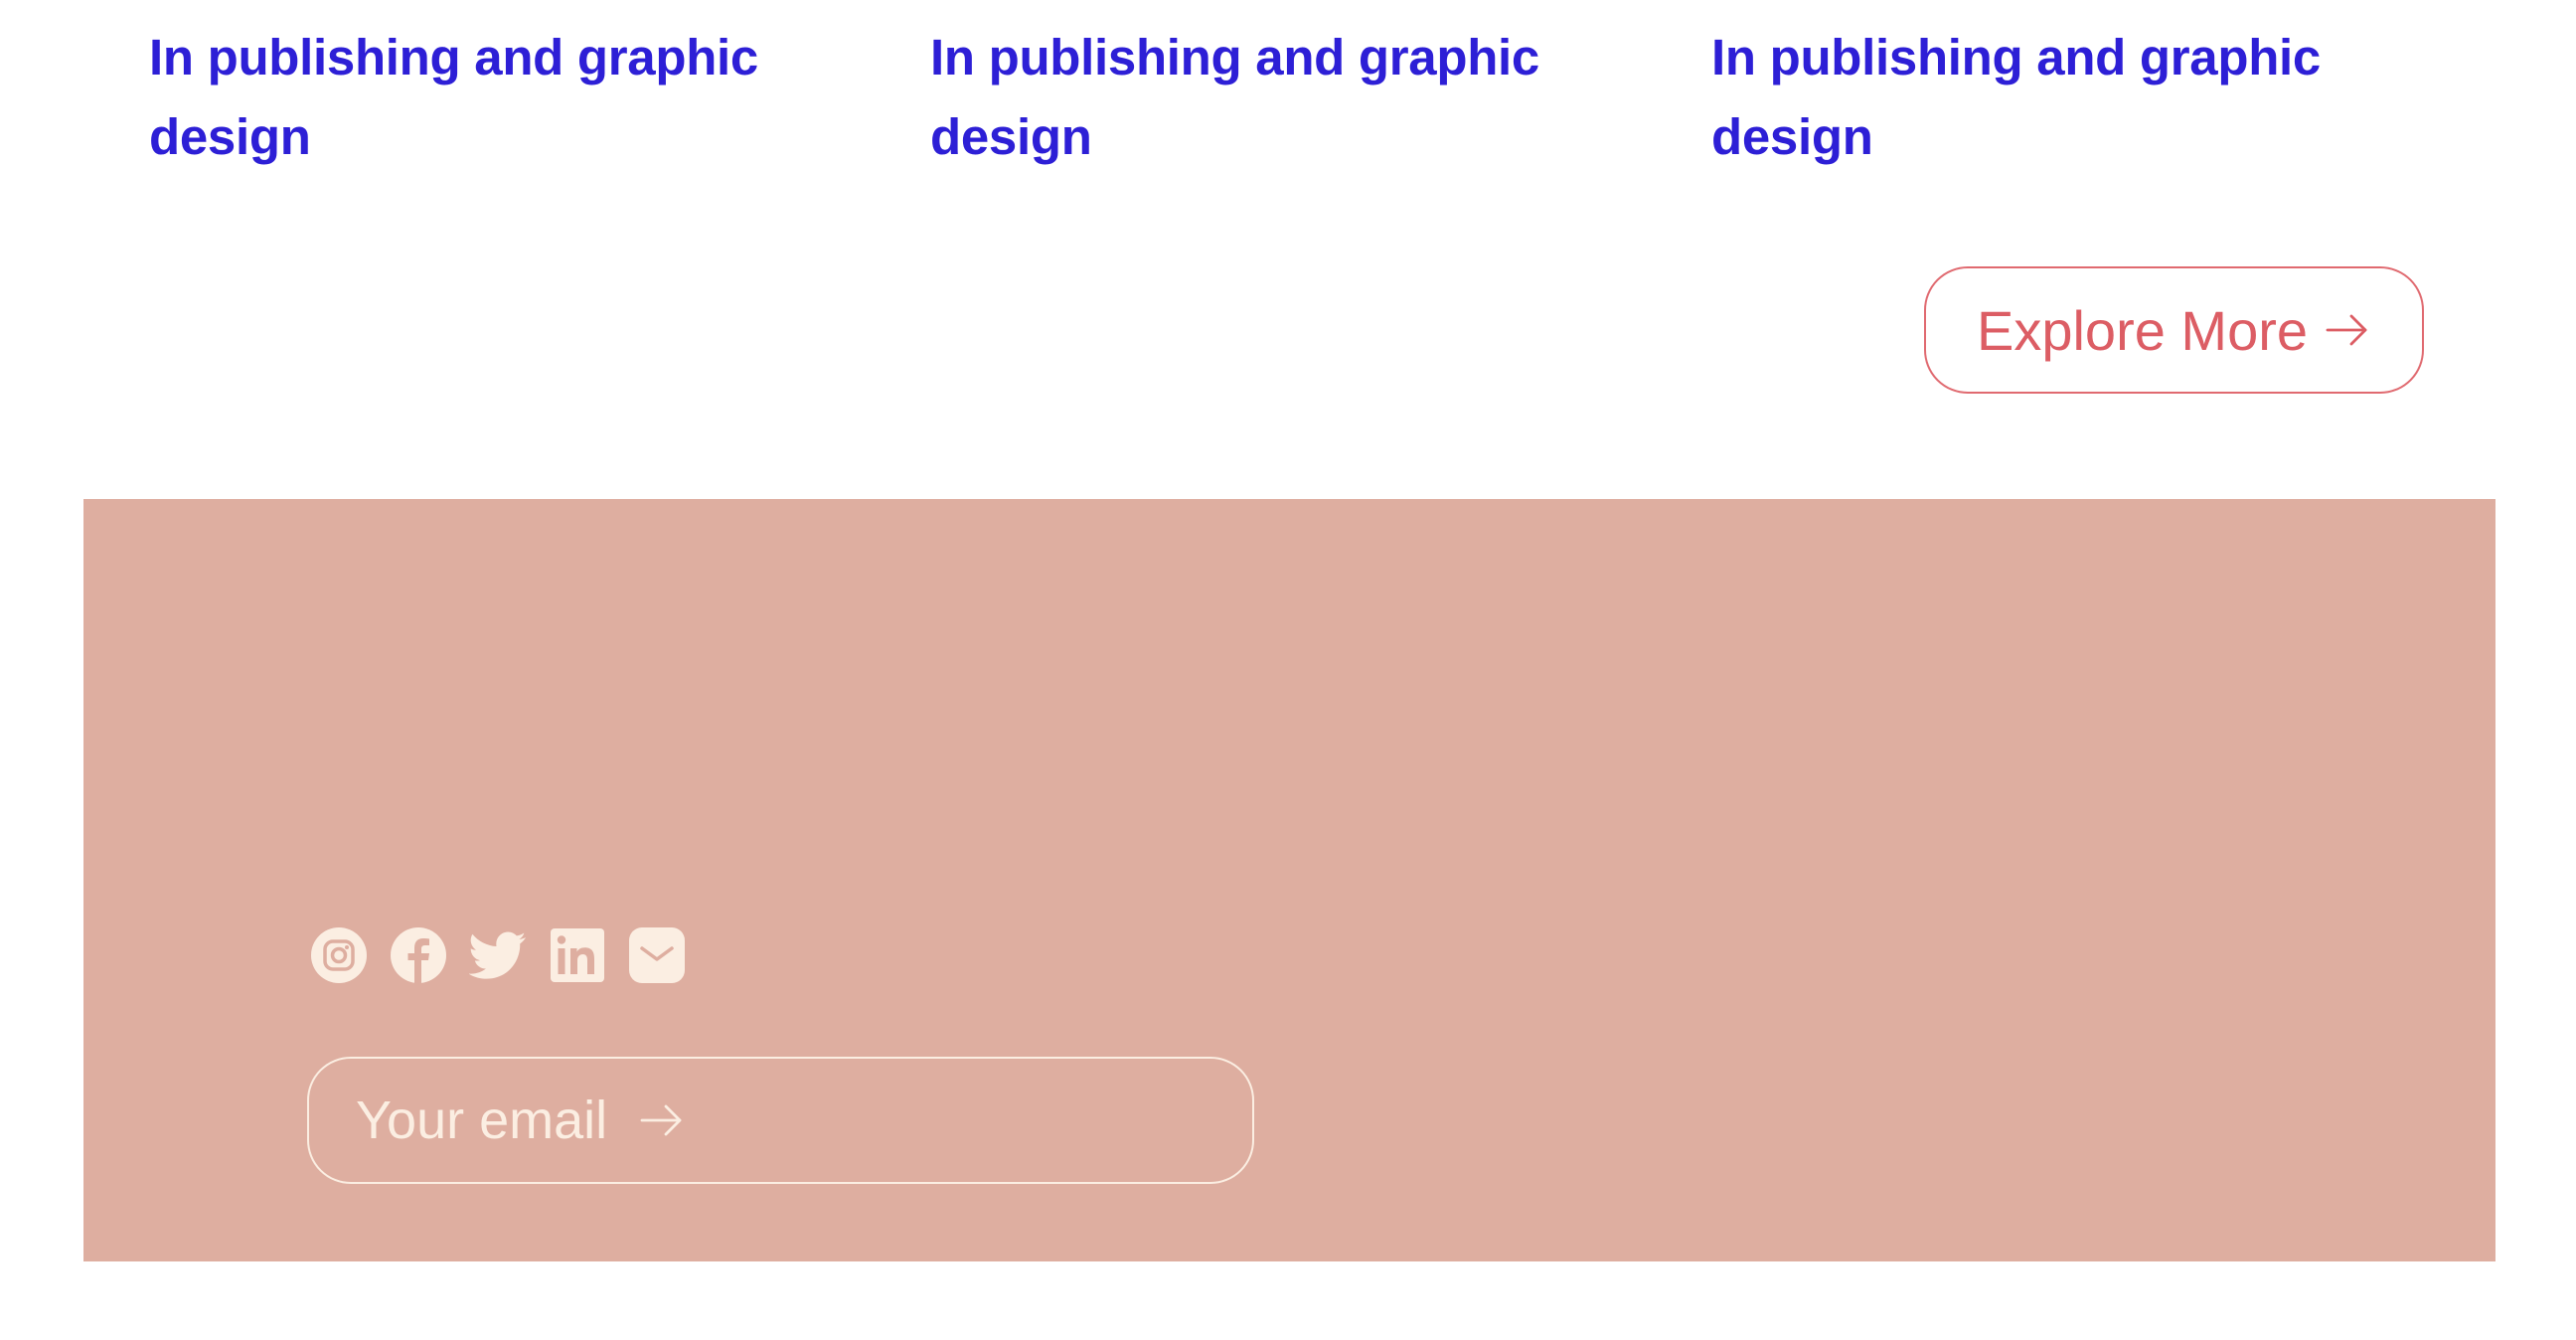  I want to click on twitter-icon, so click(498, 955).